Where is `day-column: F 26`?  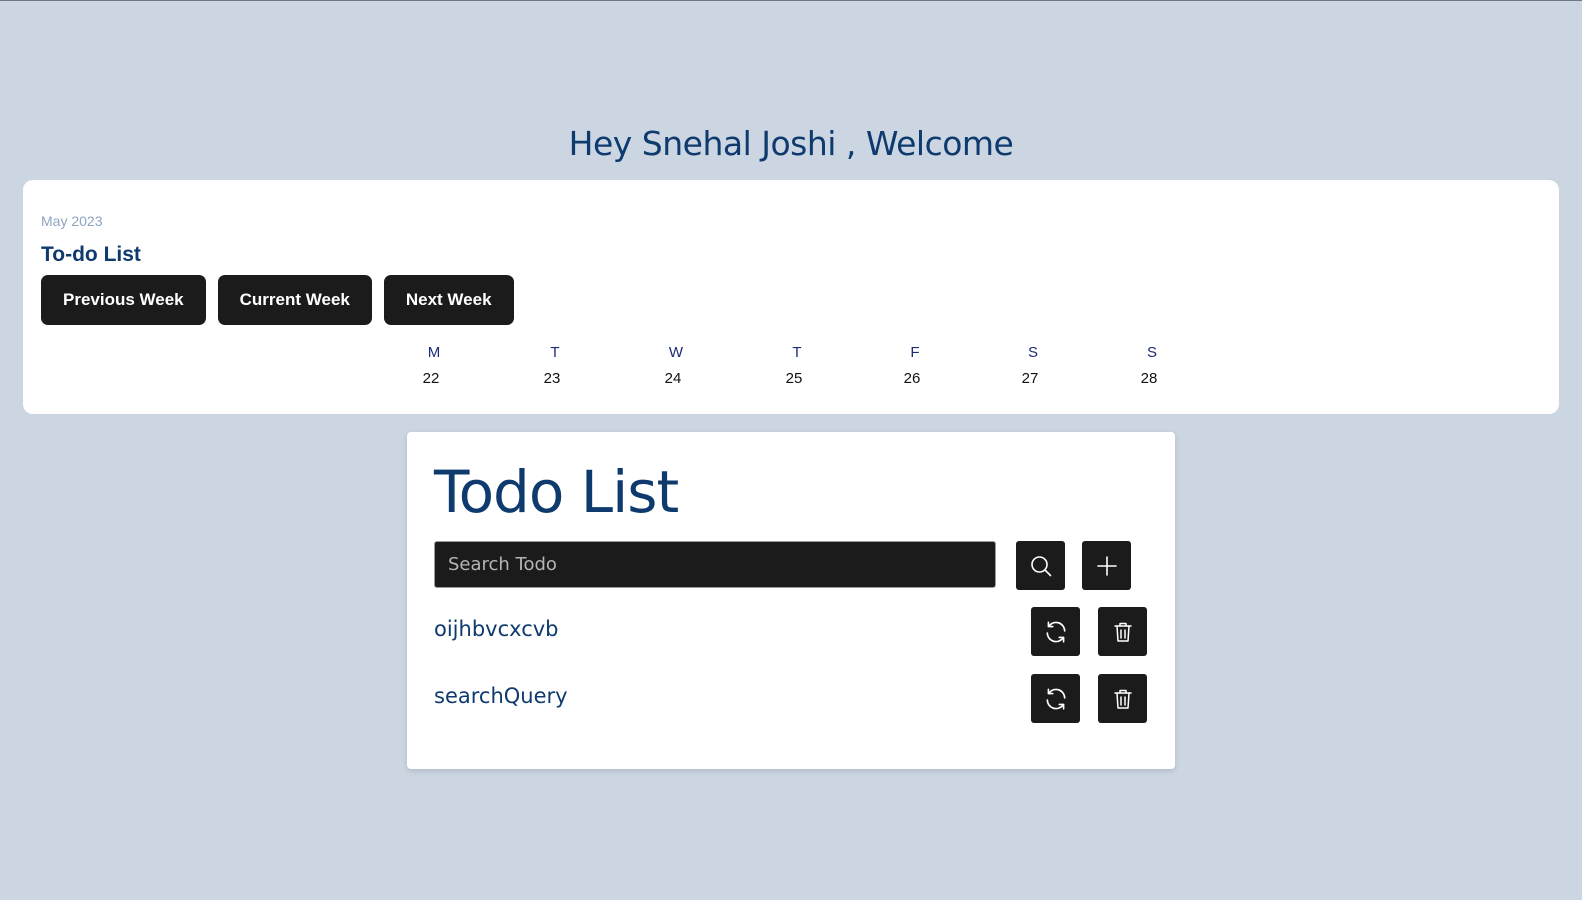 day-column: F 26 is located at coordinates (915, 365).